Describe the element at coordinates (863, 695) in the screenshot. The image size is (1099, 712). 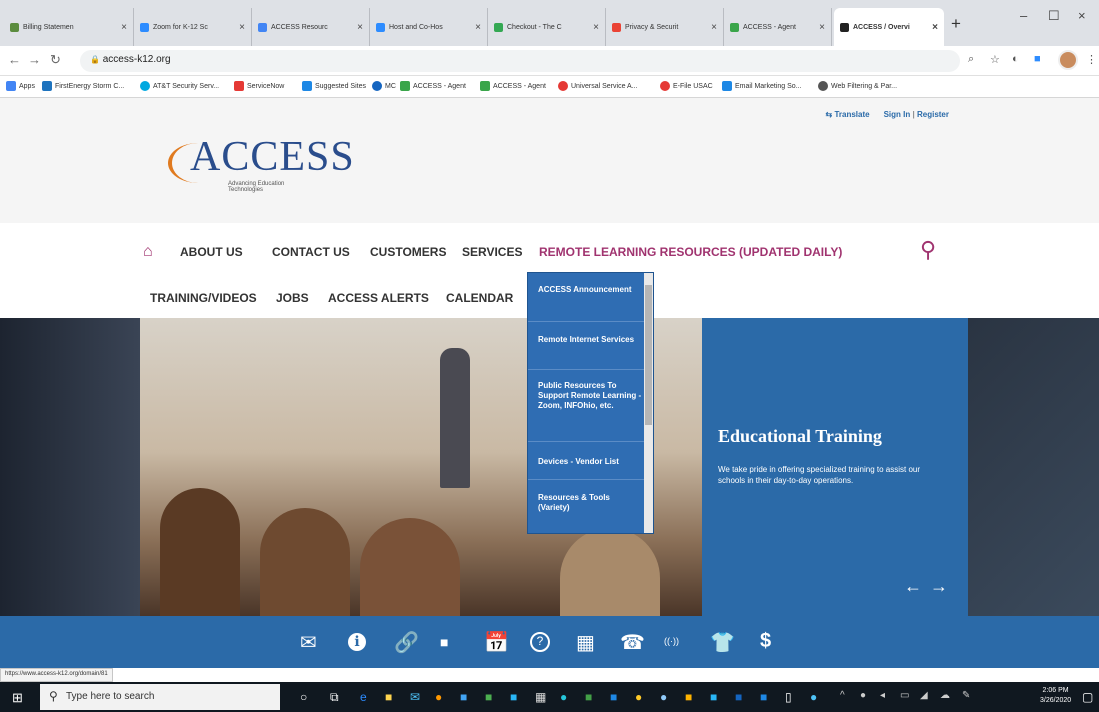
I see `tray-app-icon: ●` at that location.